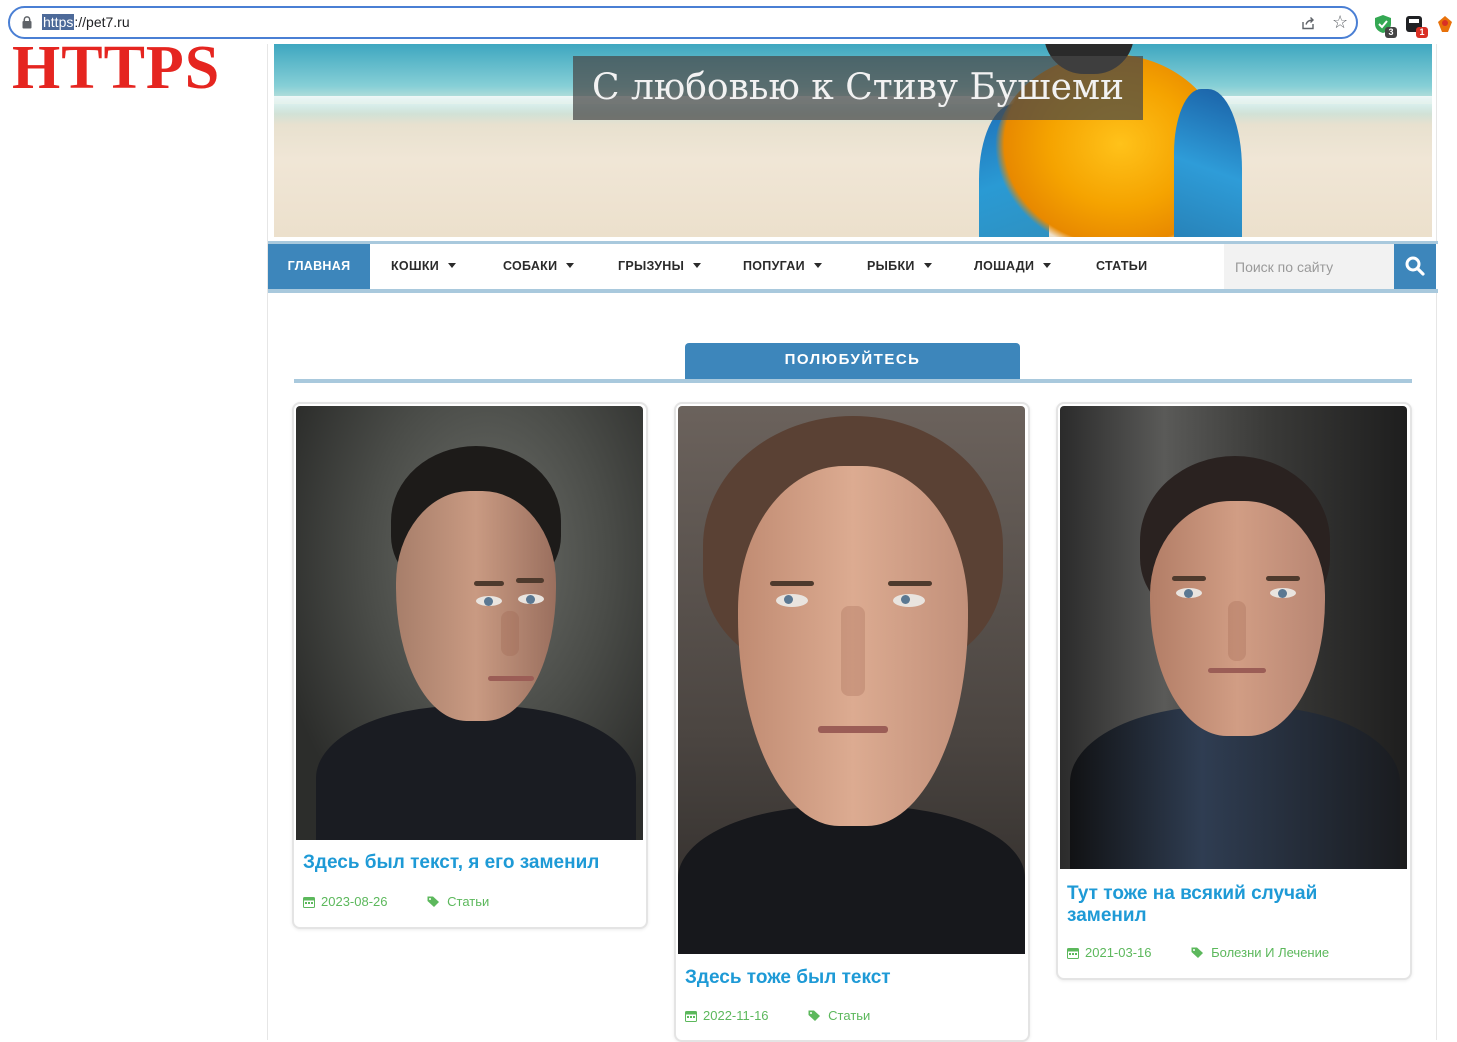 This screenshot has height=1042, width=1457. I want to click on red-extension-icon, so click(1445, 24).